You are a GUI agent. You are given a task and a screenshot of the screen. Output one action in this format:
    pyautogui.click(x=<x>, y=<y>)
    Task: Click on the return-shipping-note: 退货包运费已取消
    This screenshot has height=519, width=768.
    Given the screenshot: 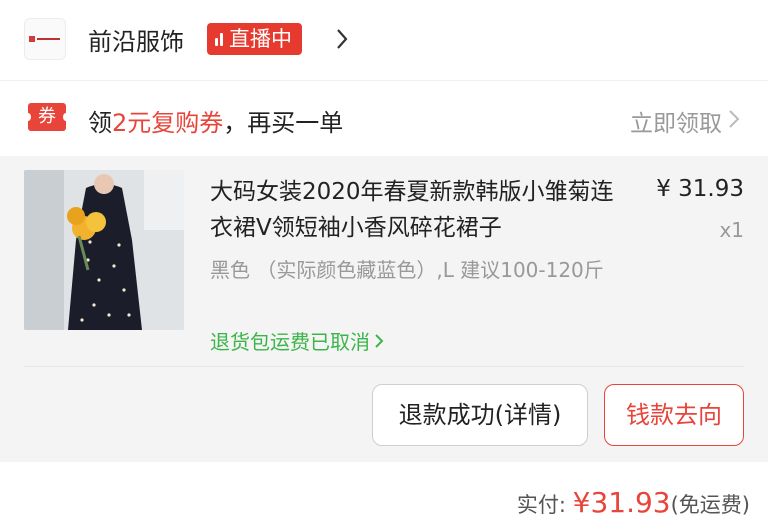 What is the action you would take?
    pyautogui.click(x=297, y=340)
    